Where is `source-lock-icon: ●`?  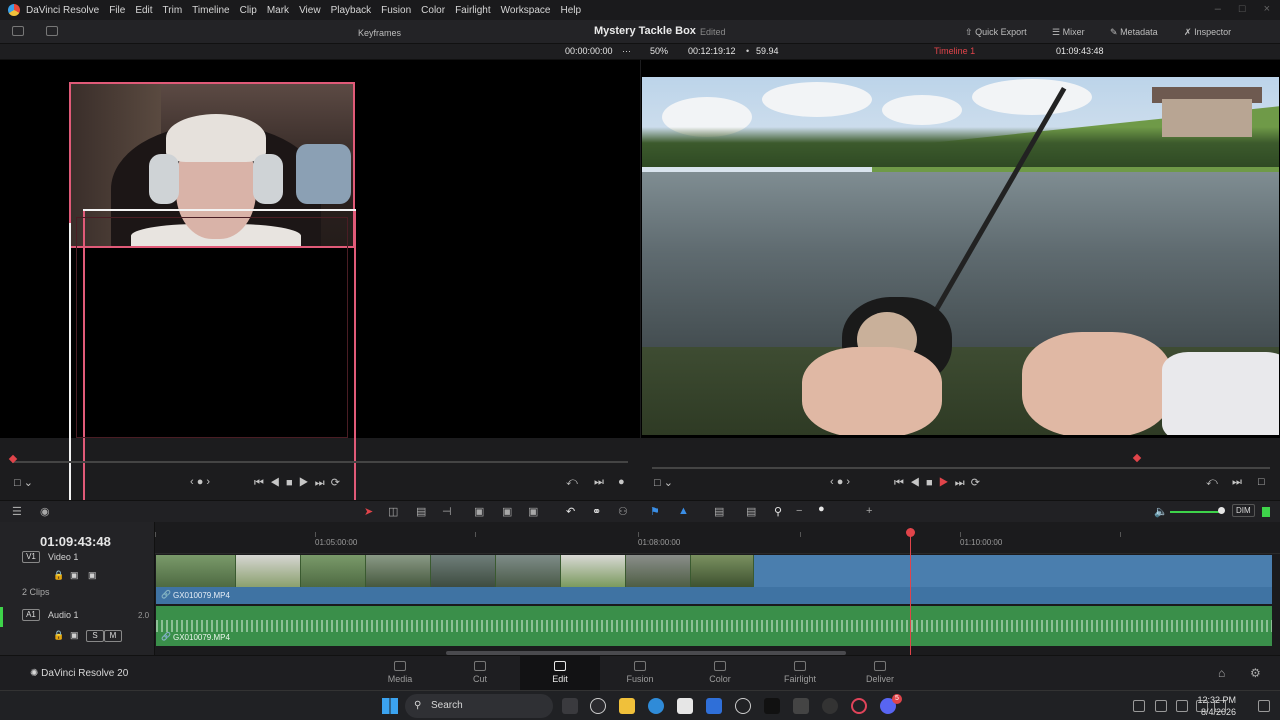
source-lock-icon: ● is located at coordinates (621, 483).